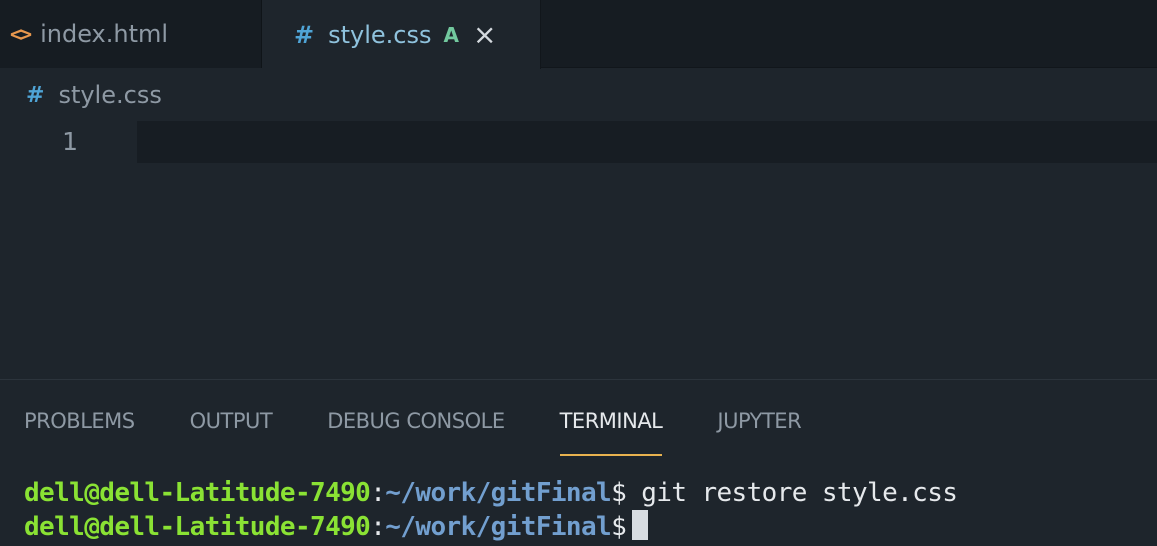 This screenshot has height=546, width=1157. What do you see at coordinates (792, 493) in the screenshot?
I see `terminal-command: git restore style.css` at bounding box center [792, 493].